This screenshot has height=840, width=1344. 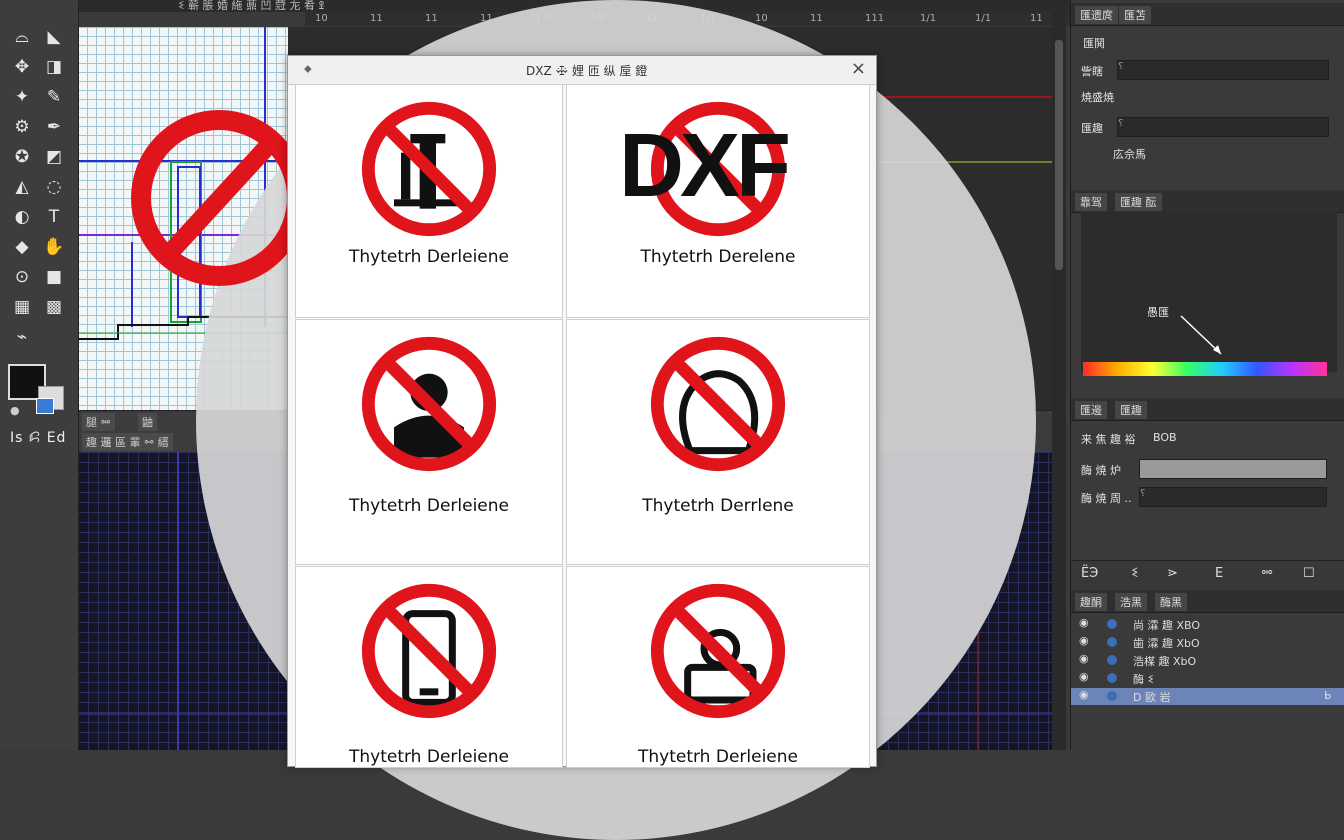 I want to click on layer-row: ◉ 歯 瀮 趣 XbO, so click(x=1207, y=642).